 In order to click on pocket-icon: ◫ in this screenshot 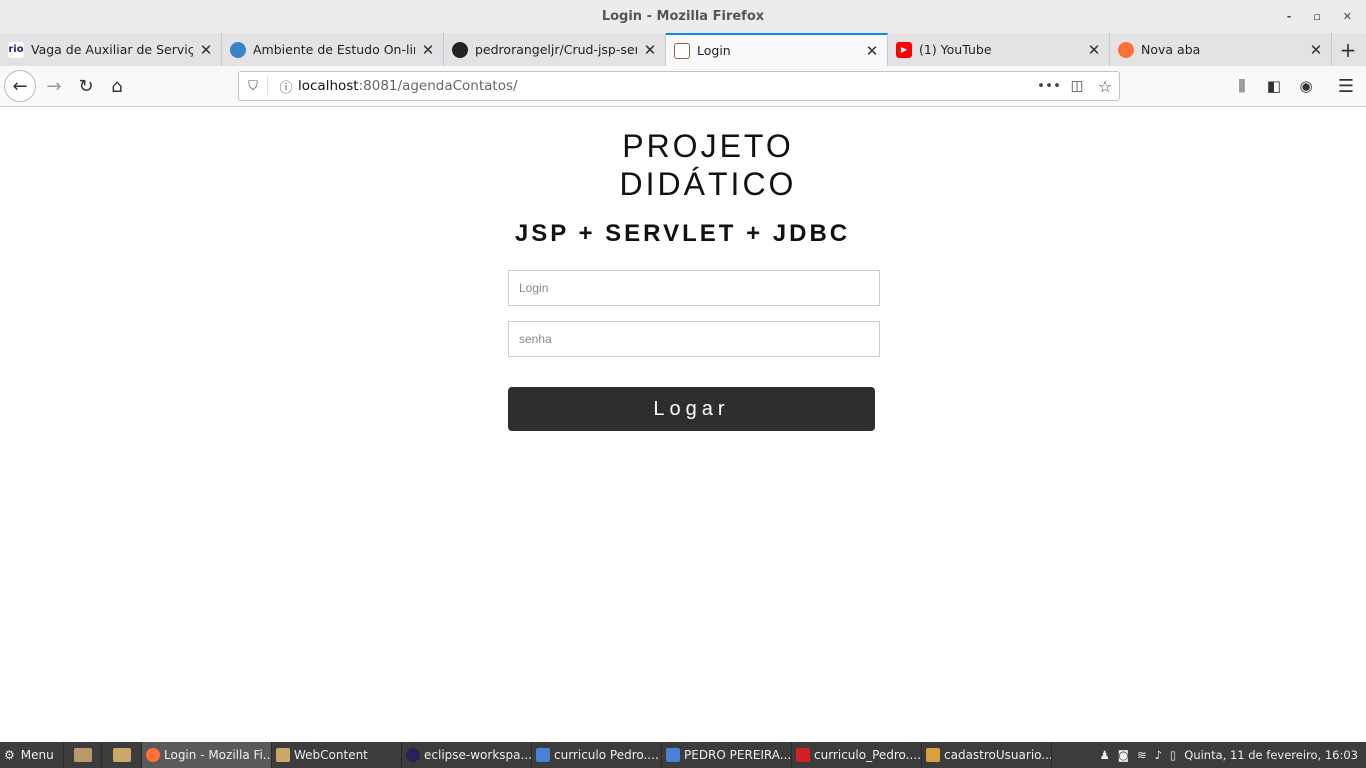, I will do `click(1077, 86)`.